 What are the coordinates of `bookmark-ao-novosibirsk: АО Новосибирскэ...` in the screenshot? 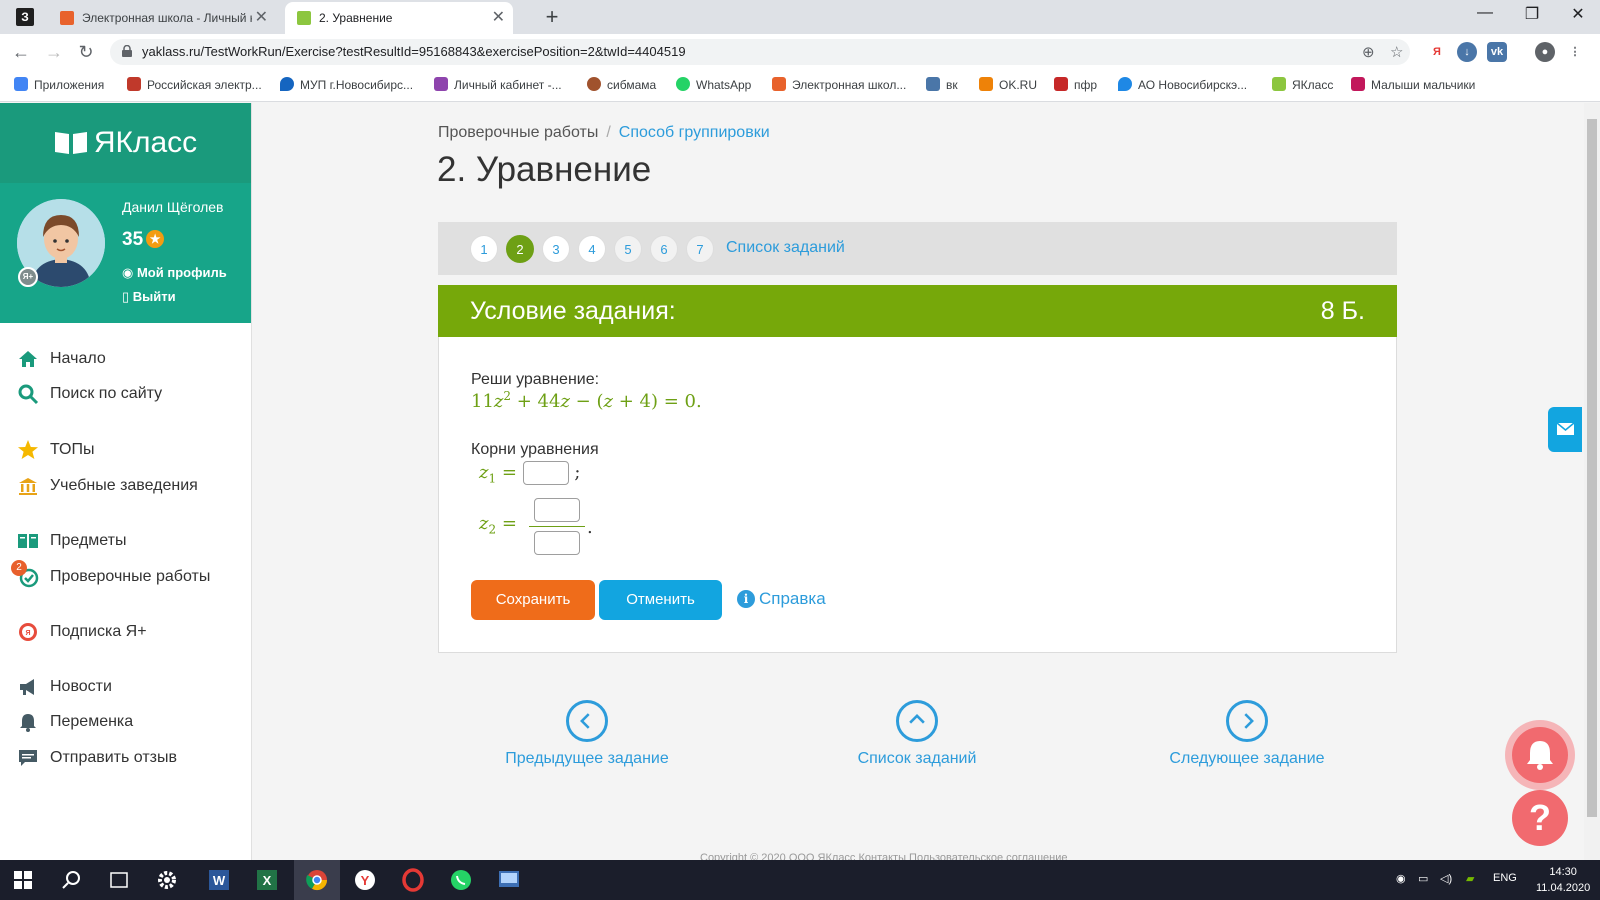 It's located at (1182, 84).